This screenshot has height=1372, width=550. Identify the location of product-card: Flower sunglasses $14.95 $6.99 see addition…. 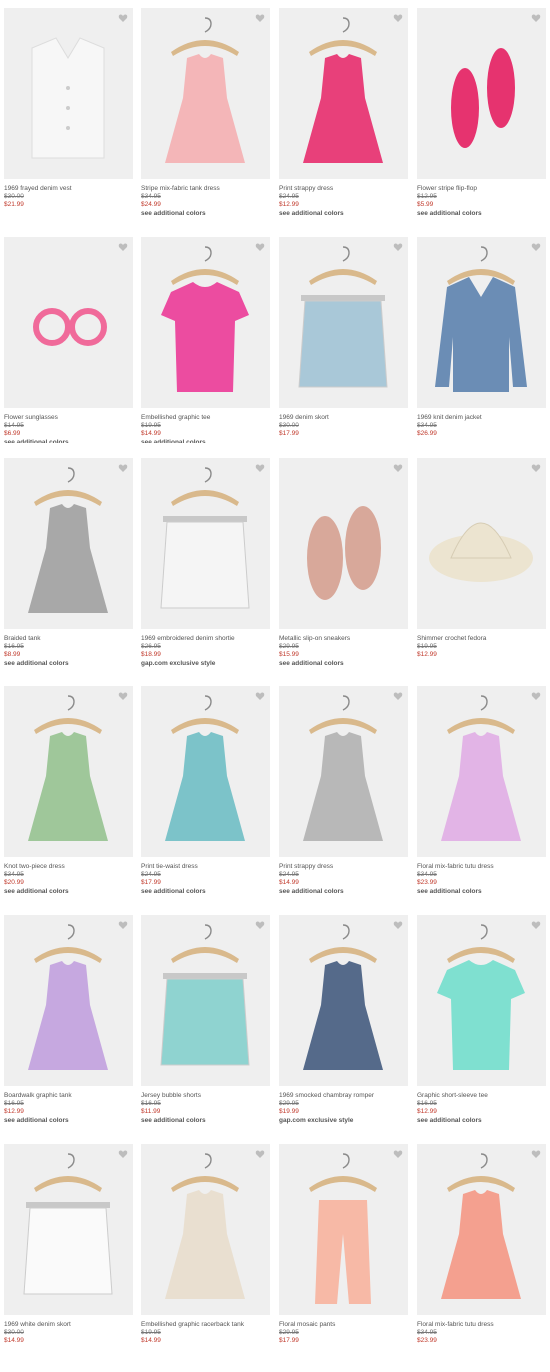
(68, 351).